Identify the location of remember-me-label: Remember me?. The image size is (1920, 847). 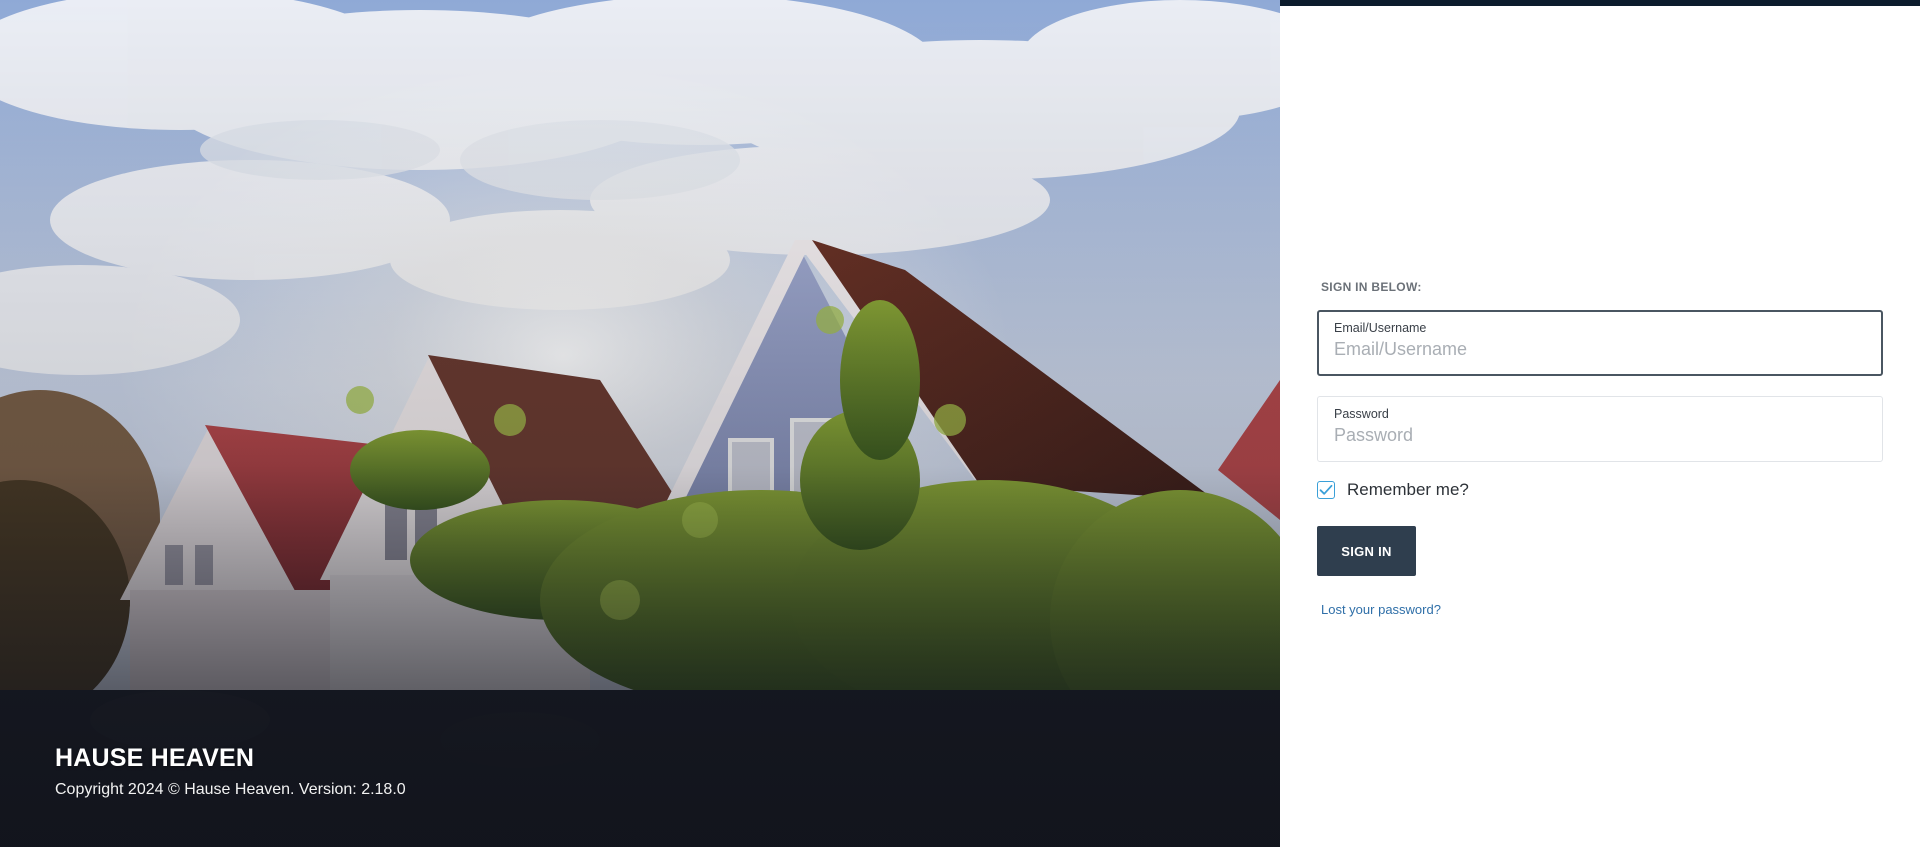
(1408, 490).